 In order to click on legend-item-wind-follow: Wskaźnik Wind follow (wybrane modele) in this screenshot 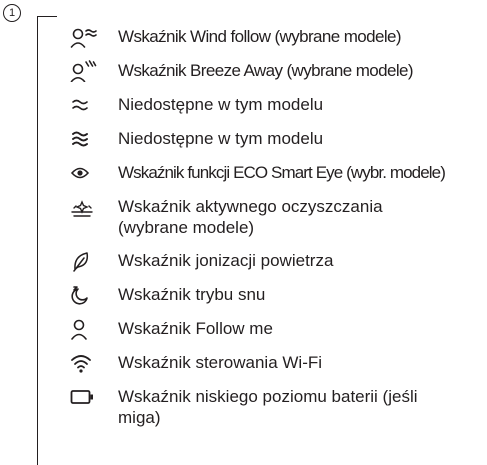, I will do `click(278, 37)`.